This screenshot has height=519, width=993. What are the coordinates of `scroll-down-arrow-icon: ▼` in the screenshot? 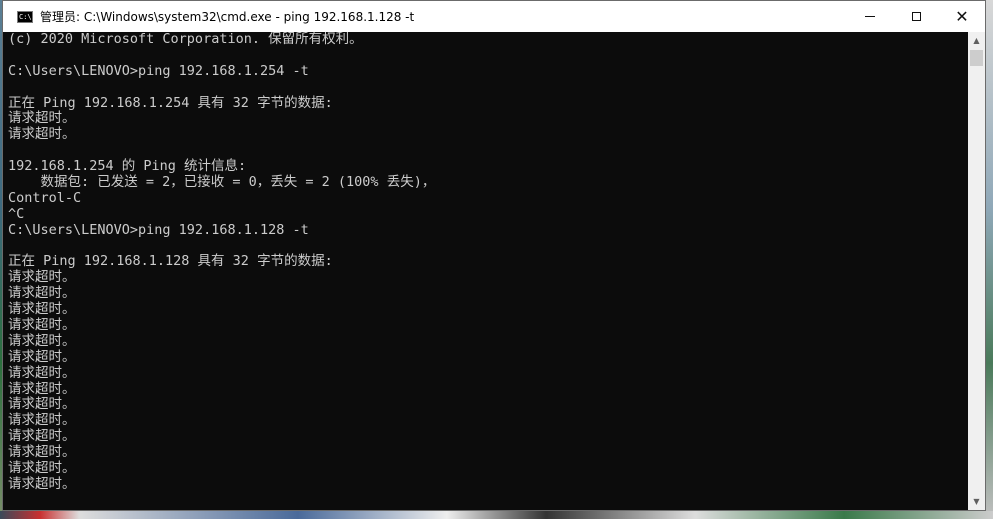 It's located at (976, 501).